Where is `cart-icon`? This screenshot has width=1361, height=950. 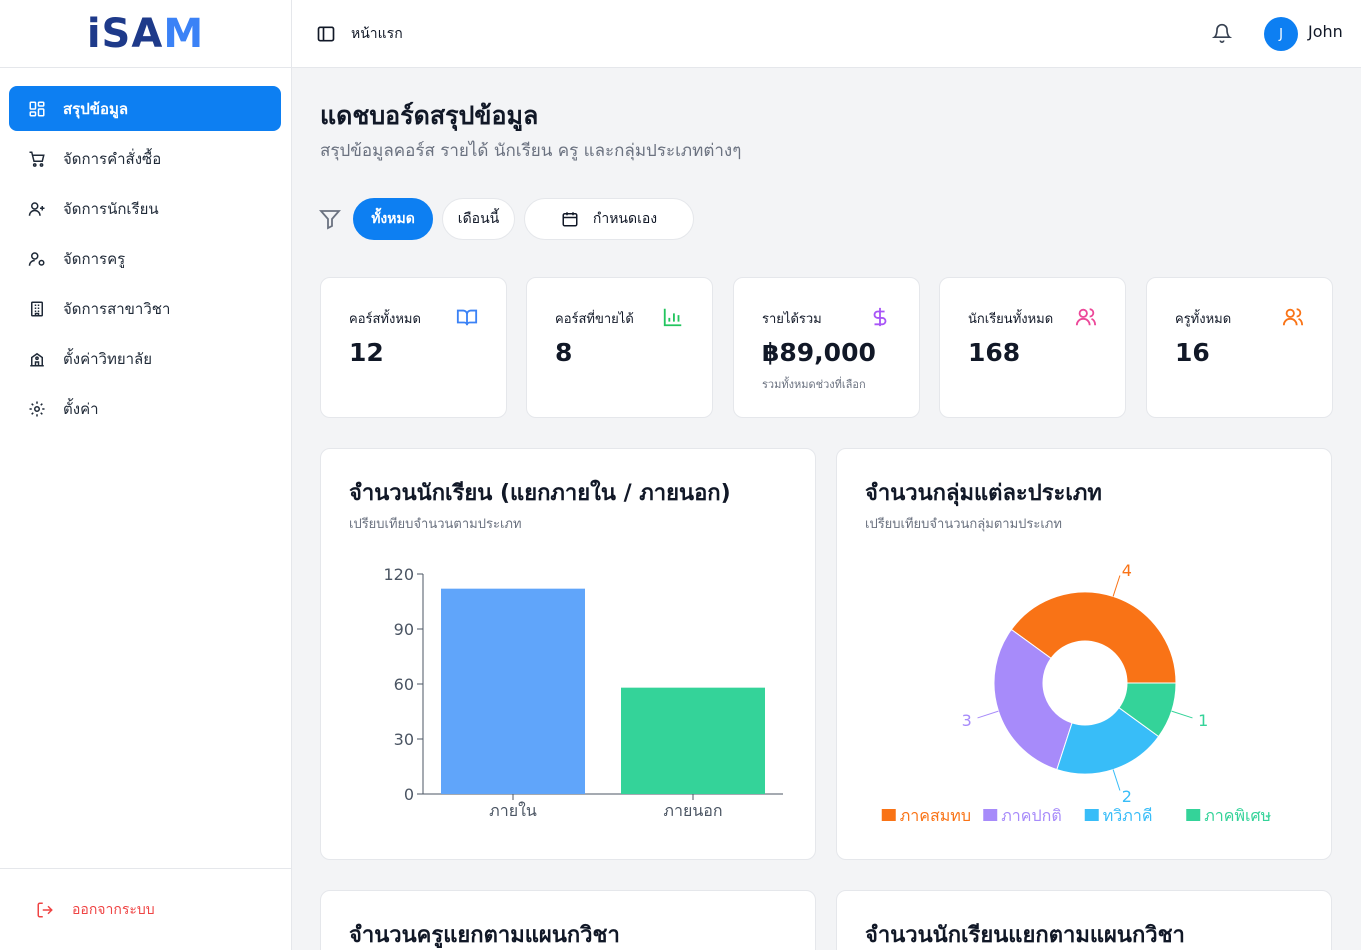 cart-icon is located at coordinates (37, 159).